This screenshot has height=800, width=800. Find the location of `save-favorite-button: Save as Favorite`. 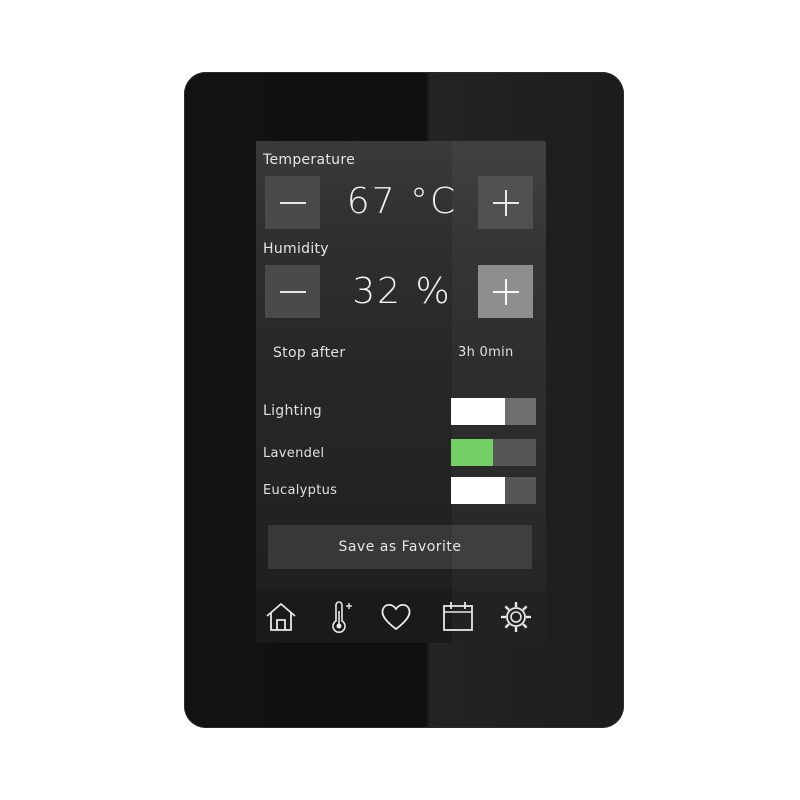

save-favorite-button: Save as Favorite is located at coordinates (400, 547).